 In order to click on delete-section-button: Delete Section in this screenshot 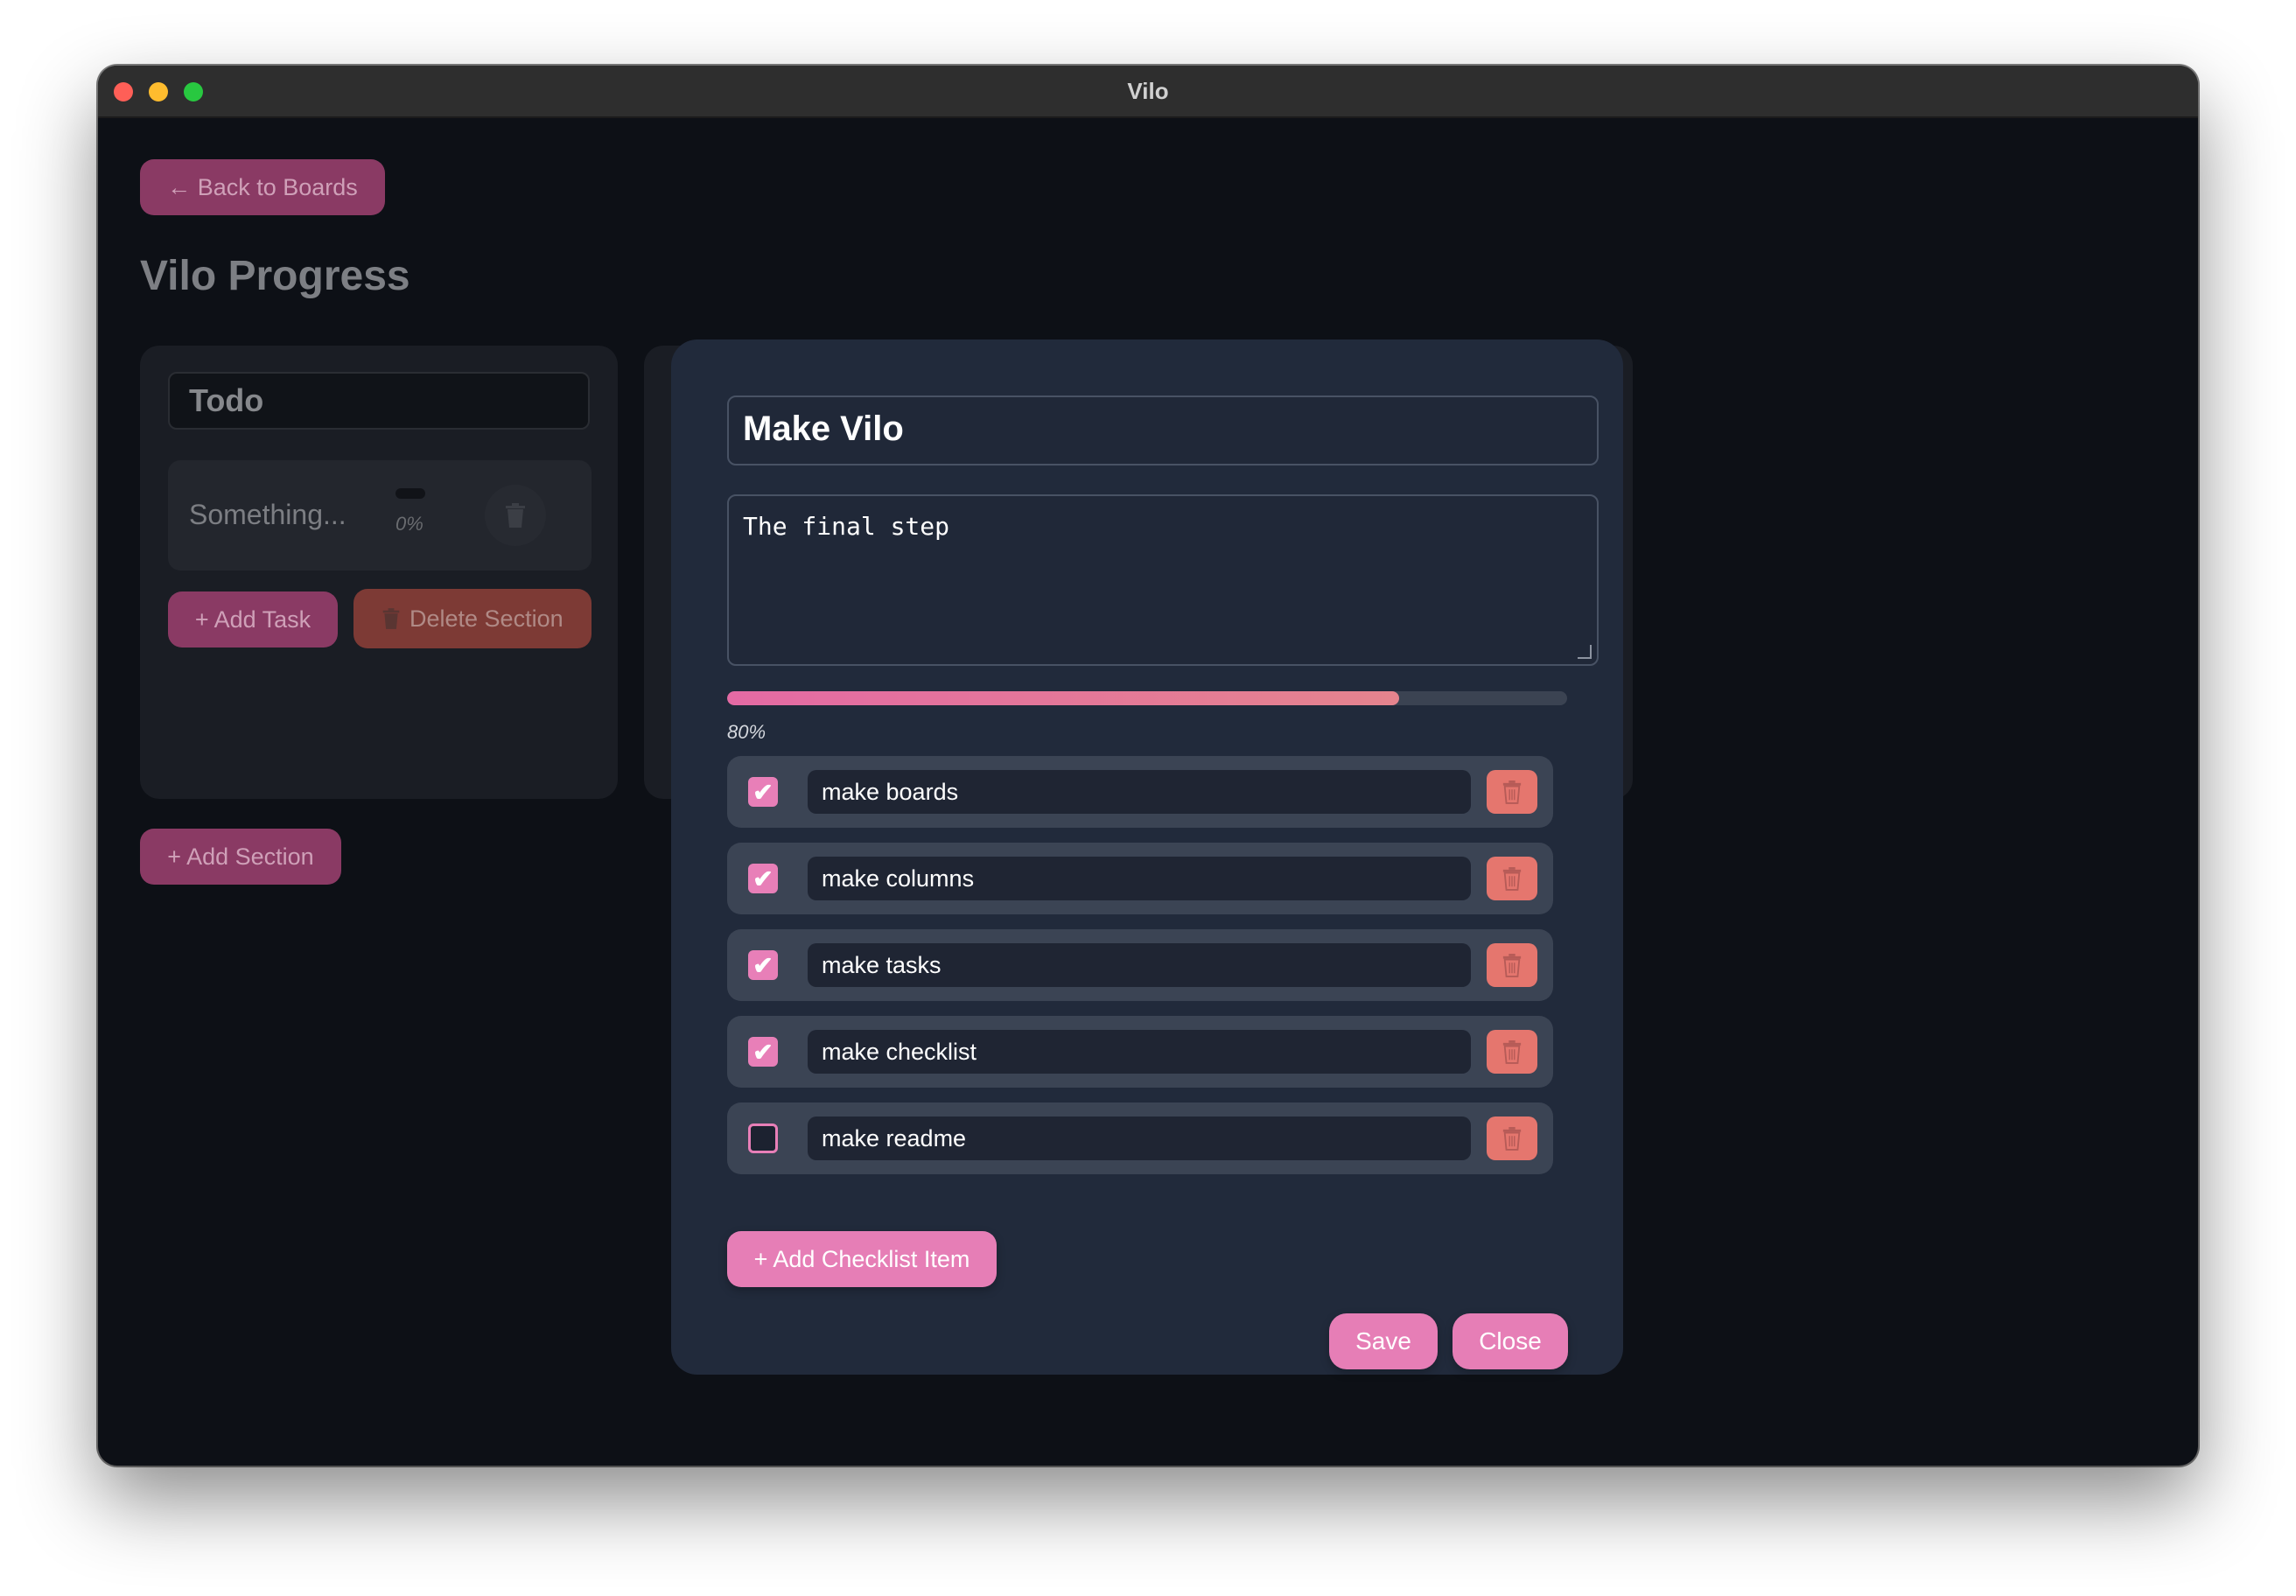, I will do `click(473, 618)`.